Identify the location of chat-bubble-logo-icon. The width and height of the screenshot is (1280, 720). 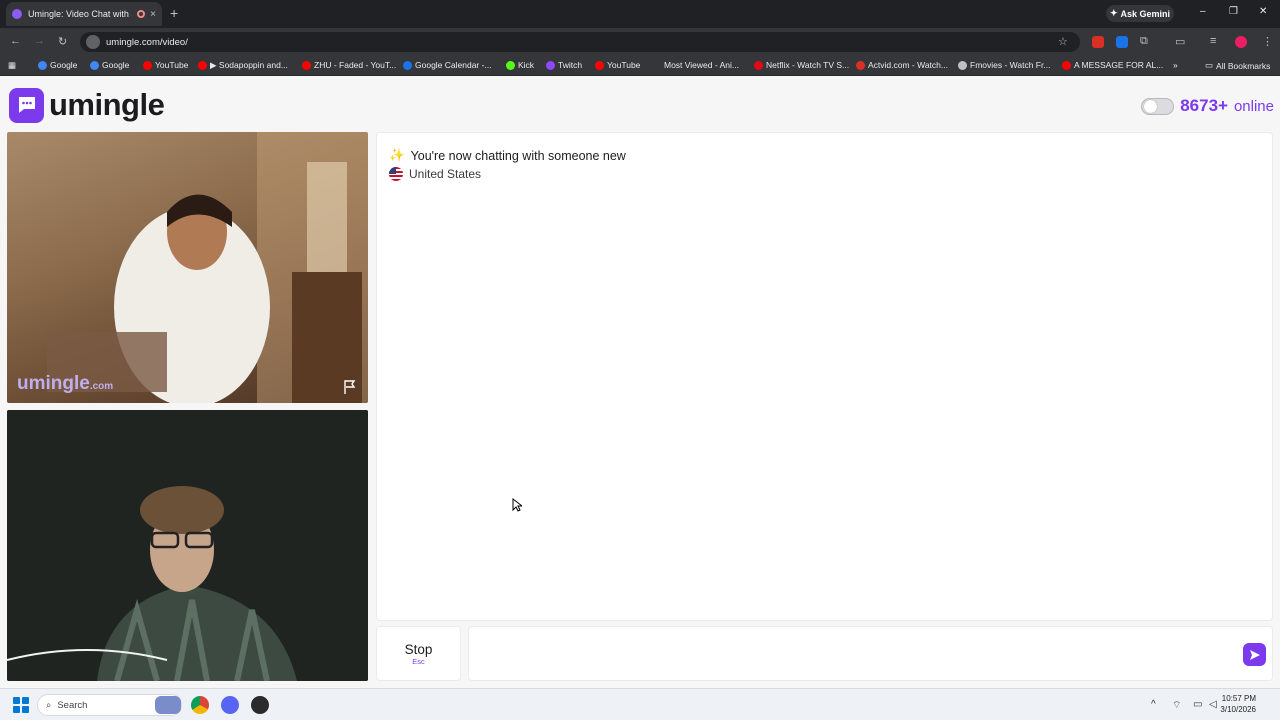
(26, 105).